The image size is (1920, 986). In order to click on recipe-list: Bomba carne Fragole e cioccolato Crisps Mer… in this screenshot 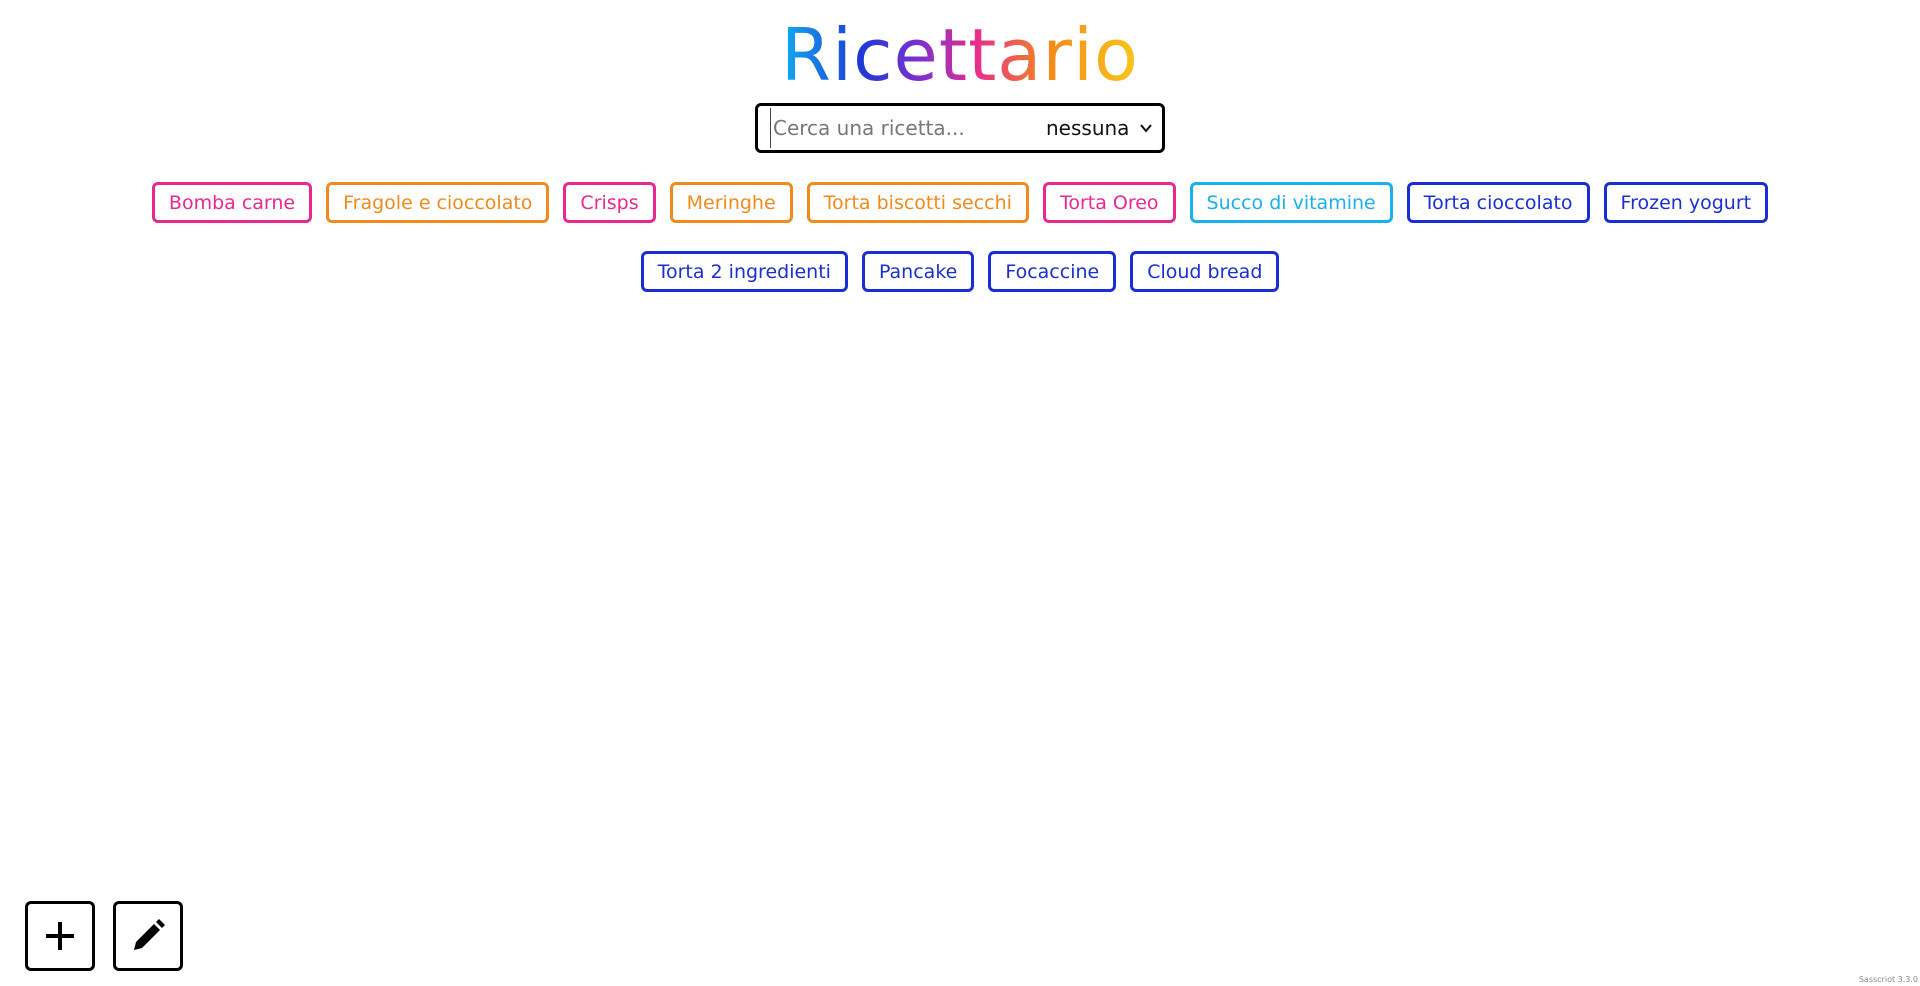, I will do `click(960, 237)`.